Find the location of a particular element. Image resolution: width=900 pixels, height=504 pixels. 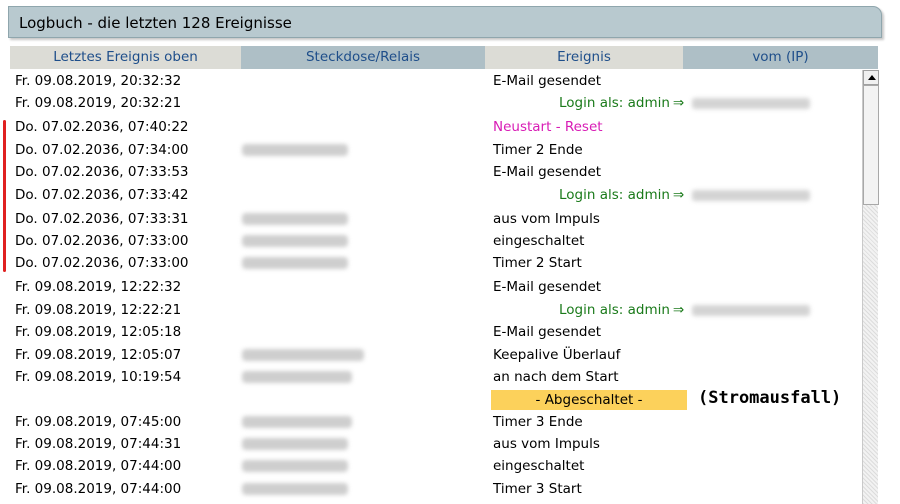

event-text: Timer 2 Start is located at coordinates (537, 263).